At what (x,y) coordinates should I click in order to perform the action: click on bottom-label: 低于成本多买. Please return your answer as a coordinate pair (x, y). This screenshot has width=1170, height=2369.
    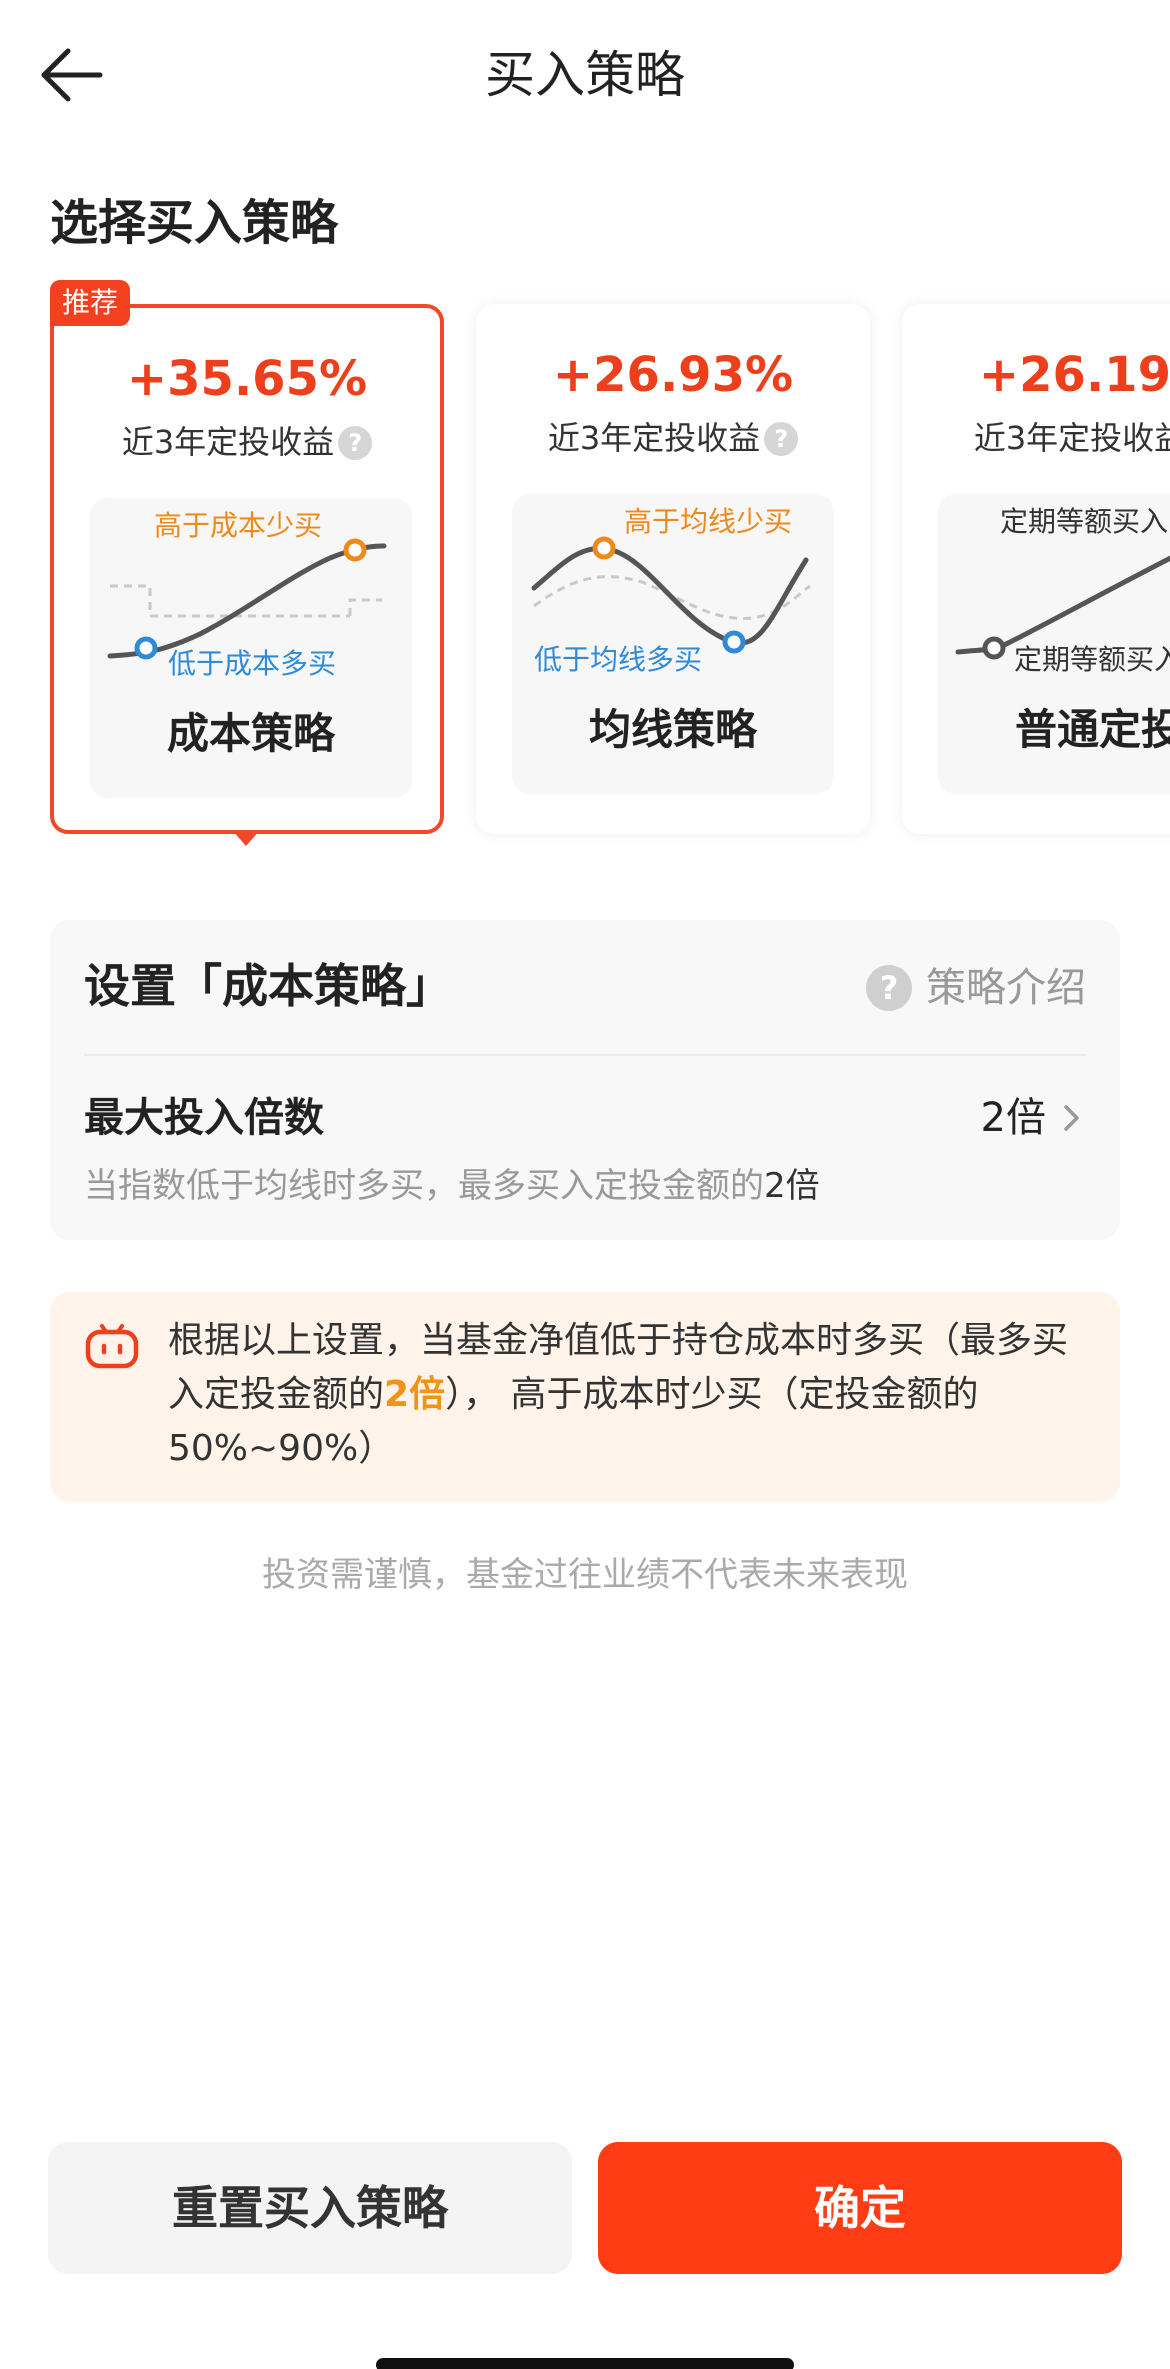
    Looking at the image, I should click on (252, 663).